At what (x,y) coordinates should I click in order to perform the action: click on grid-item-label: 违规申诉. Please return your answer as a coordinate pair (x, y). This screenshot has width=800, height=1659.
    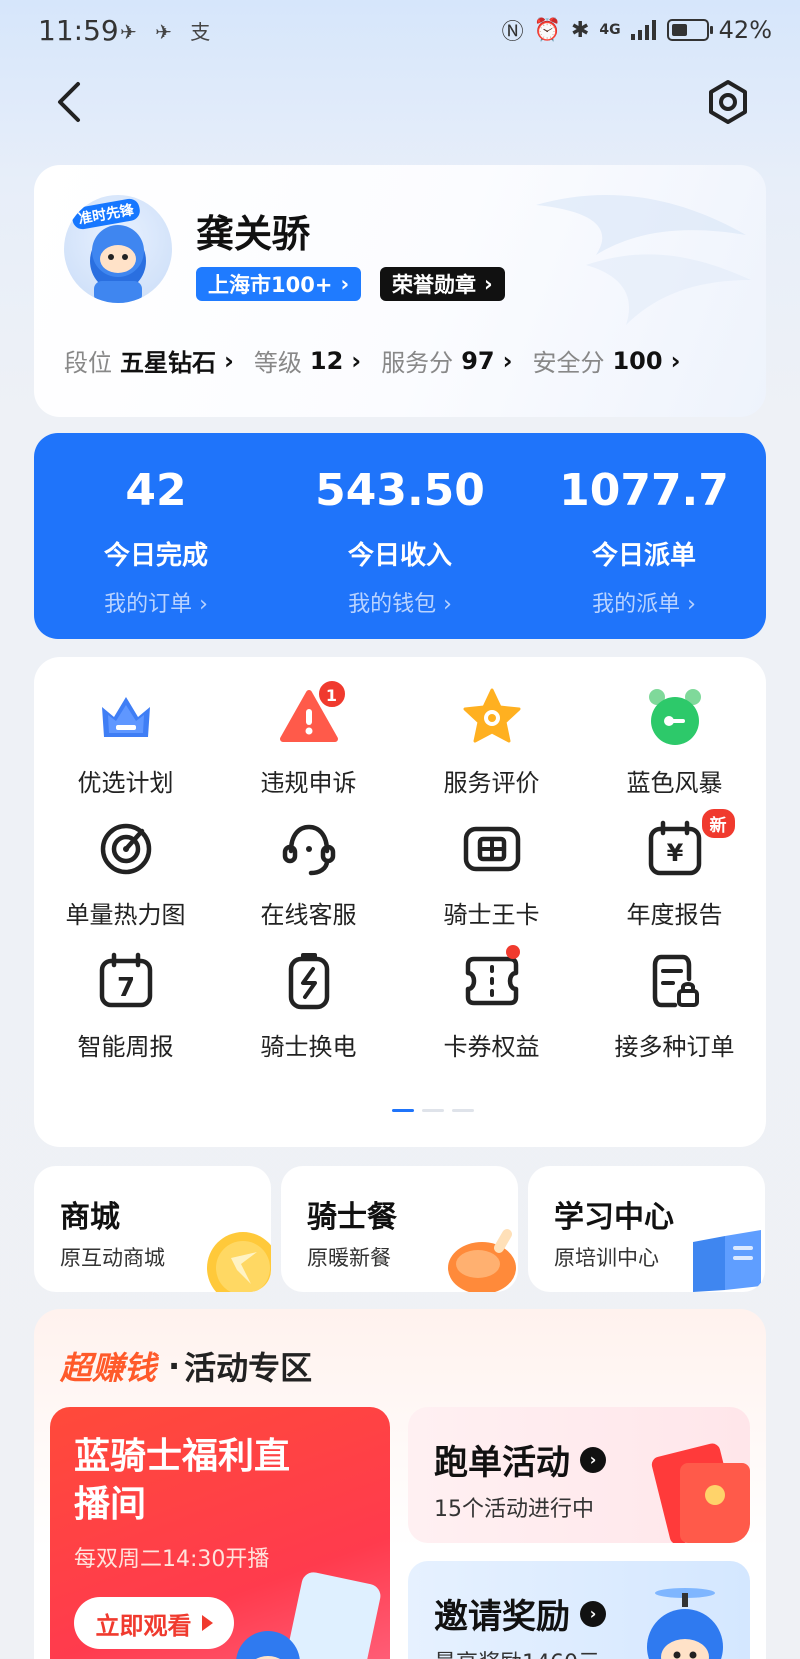
    Looking at the image, I should click on (308, 783).